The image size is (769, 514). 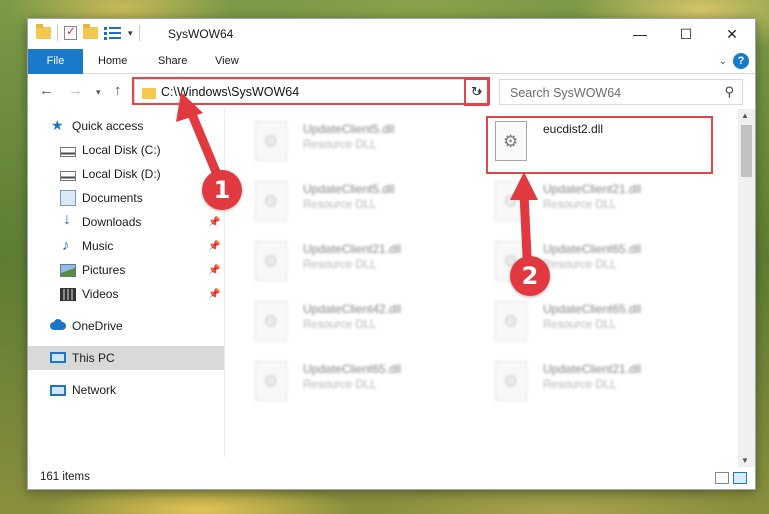 I want to click on sidebar-item-label: OneDrive, so click(x=97, y=326).